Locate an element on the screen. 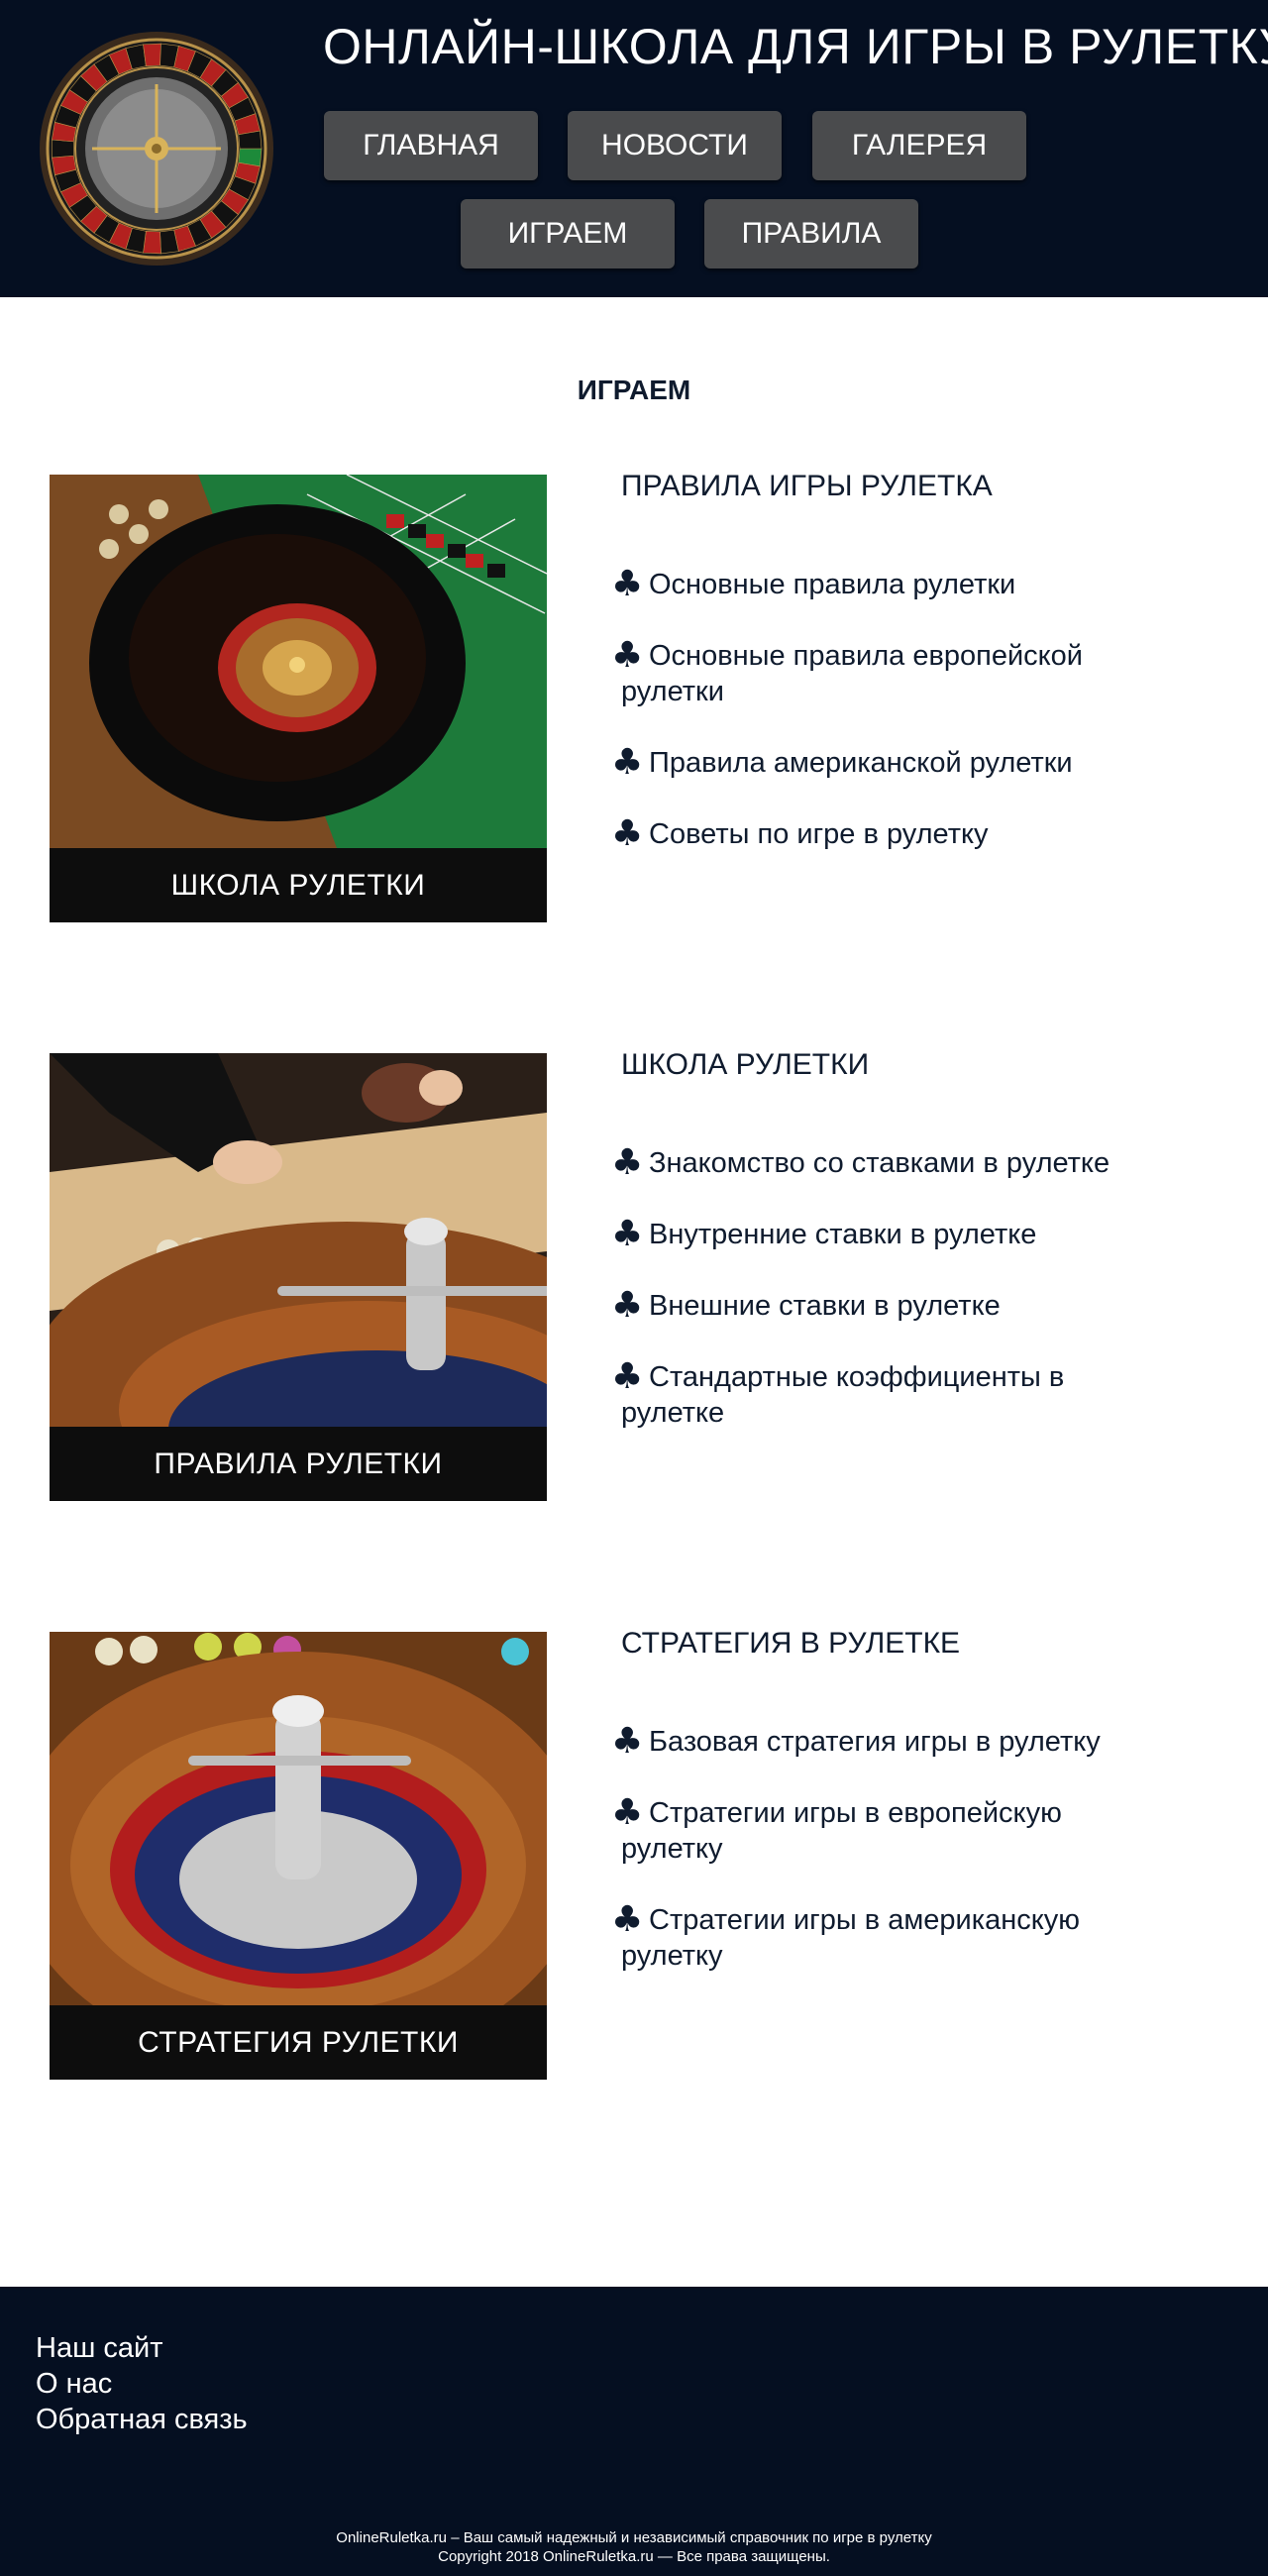  list-item-label: Стандартные коэффициенты в рулетке is located at coordinates (842, 1395).